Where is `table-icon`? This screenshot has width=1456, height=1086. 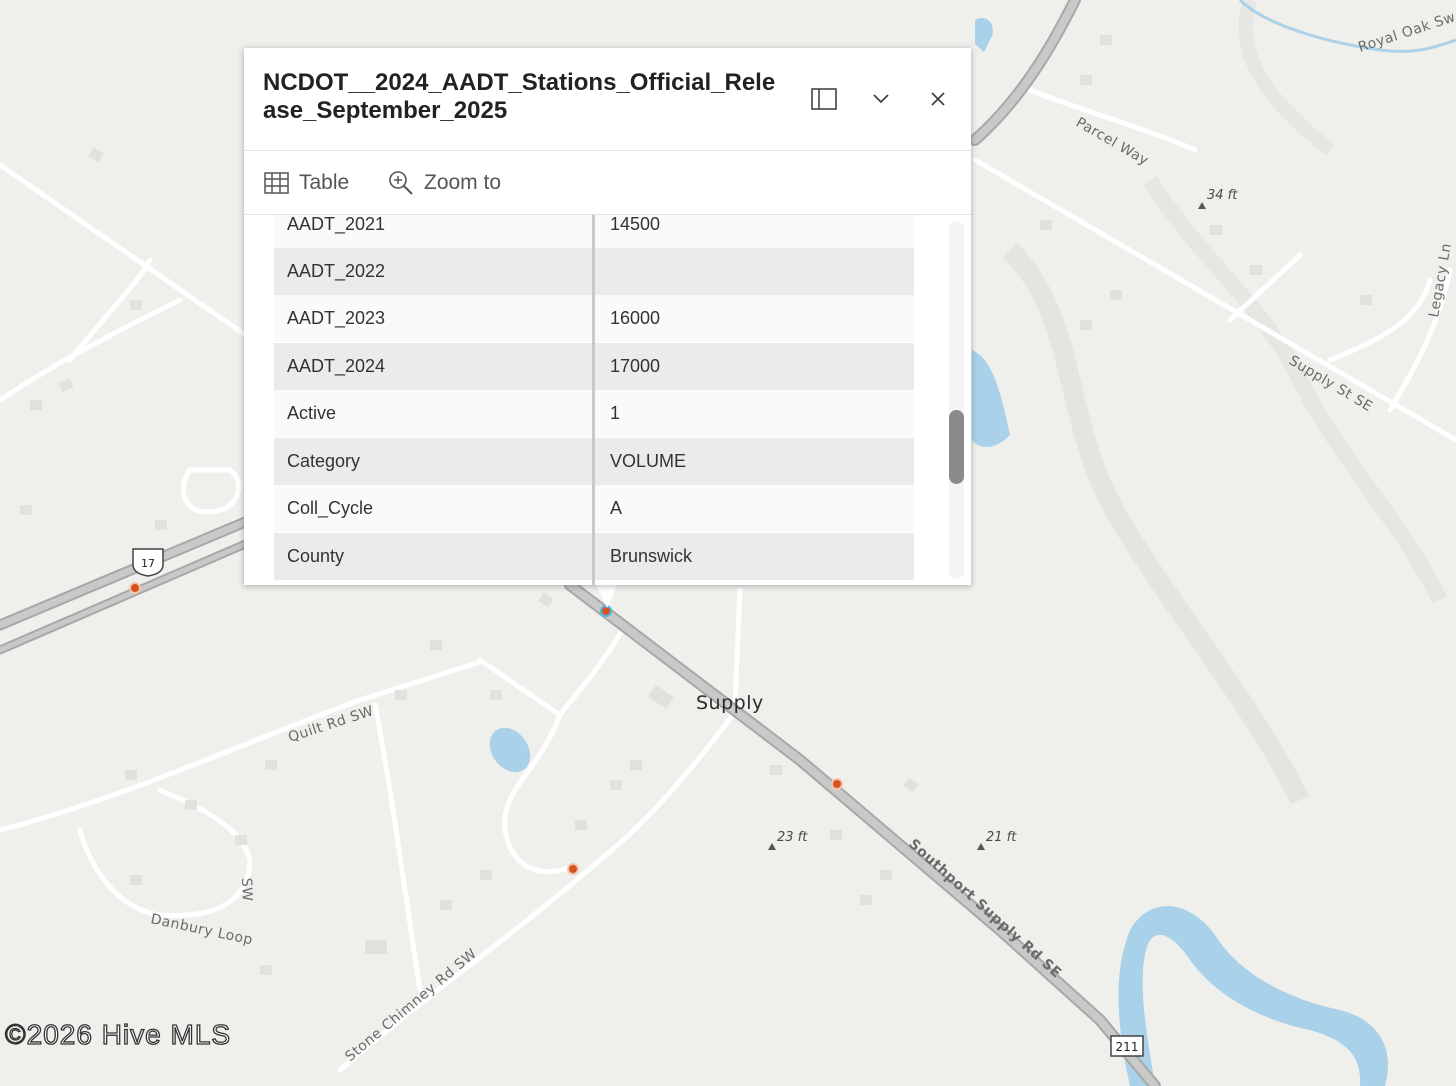 table-icon is located at coordinates (276, 183).